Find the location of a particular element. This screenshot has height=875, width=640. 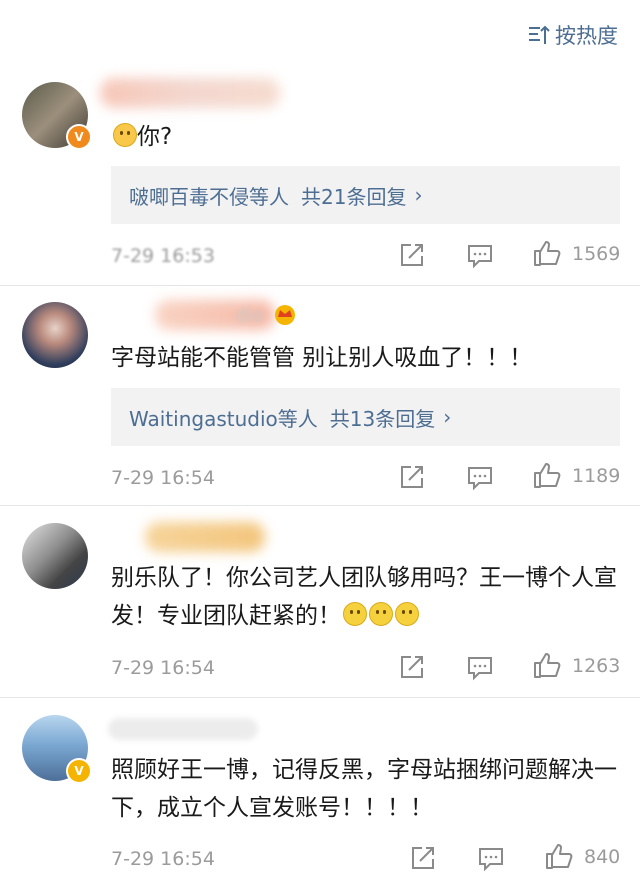

like-count: 840 is located at coordinates (602, 857).